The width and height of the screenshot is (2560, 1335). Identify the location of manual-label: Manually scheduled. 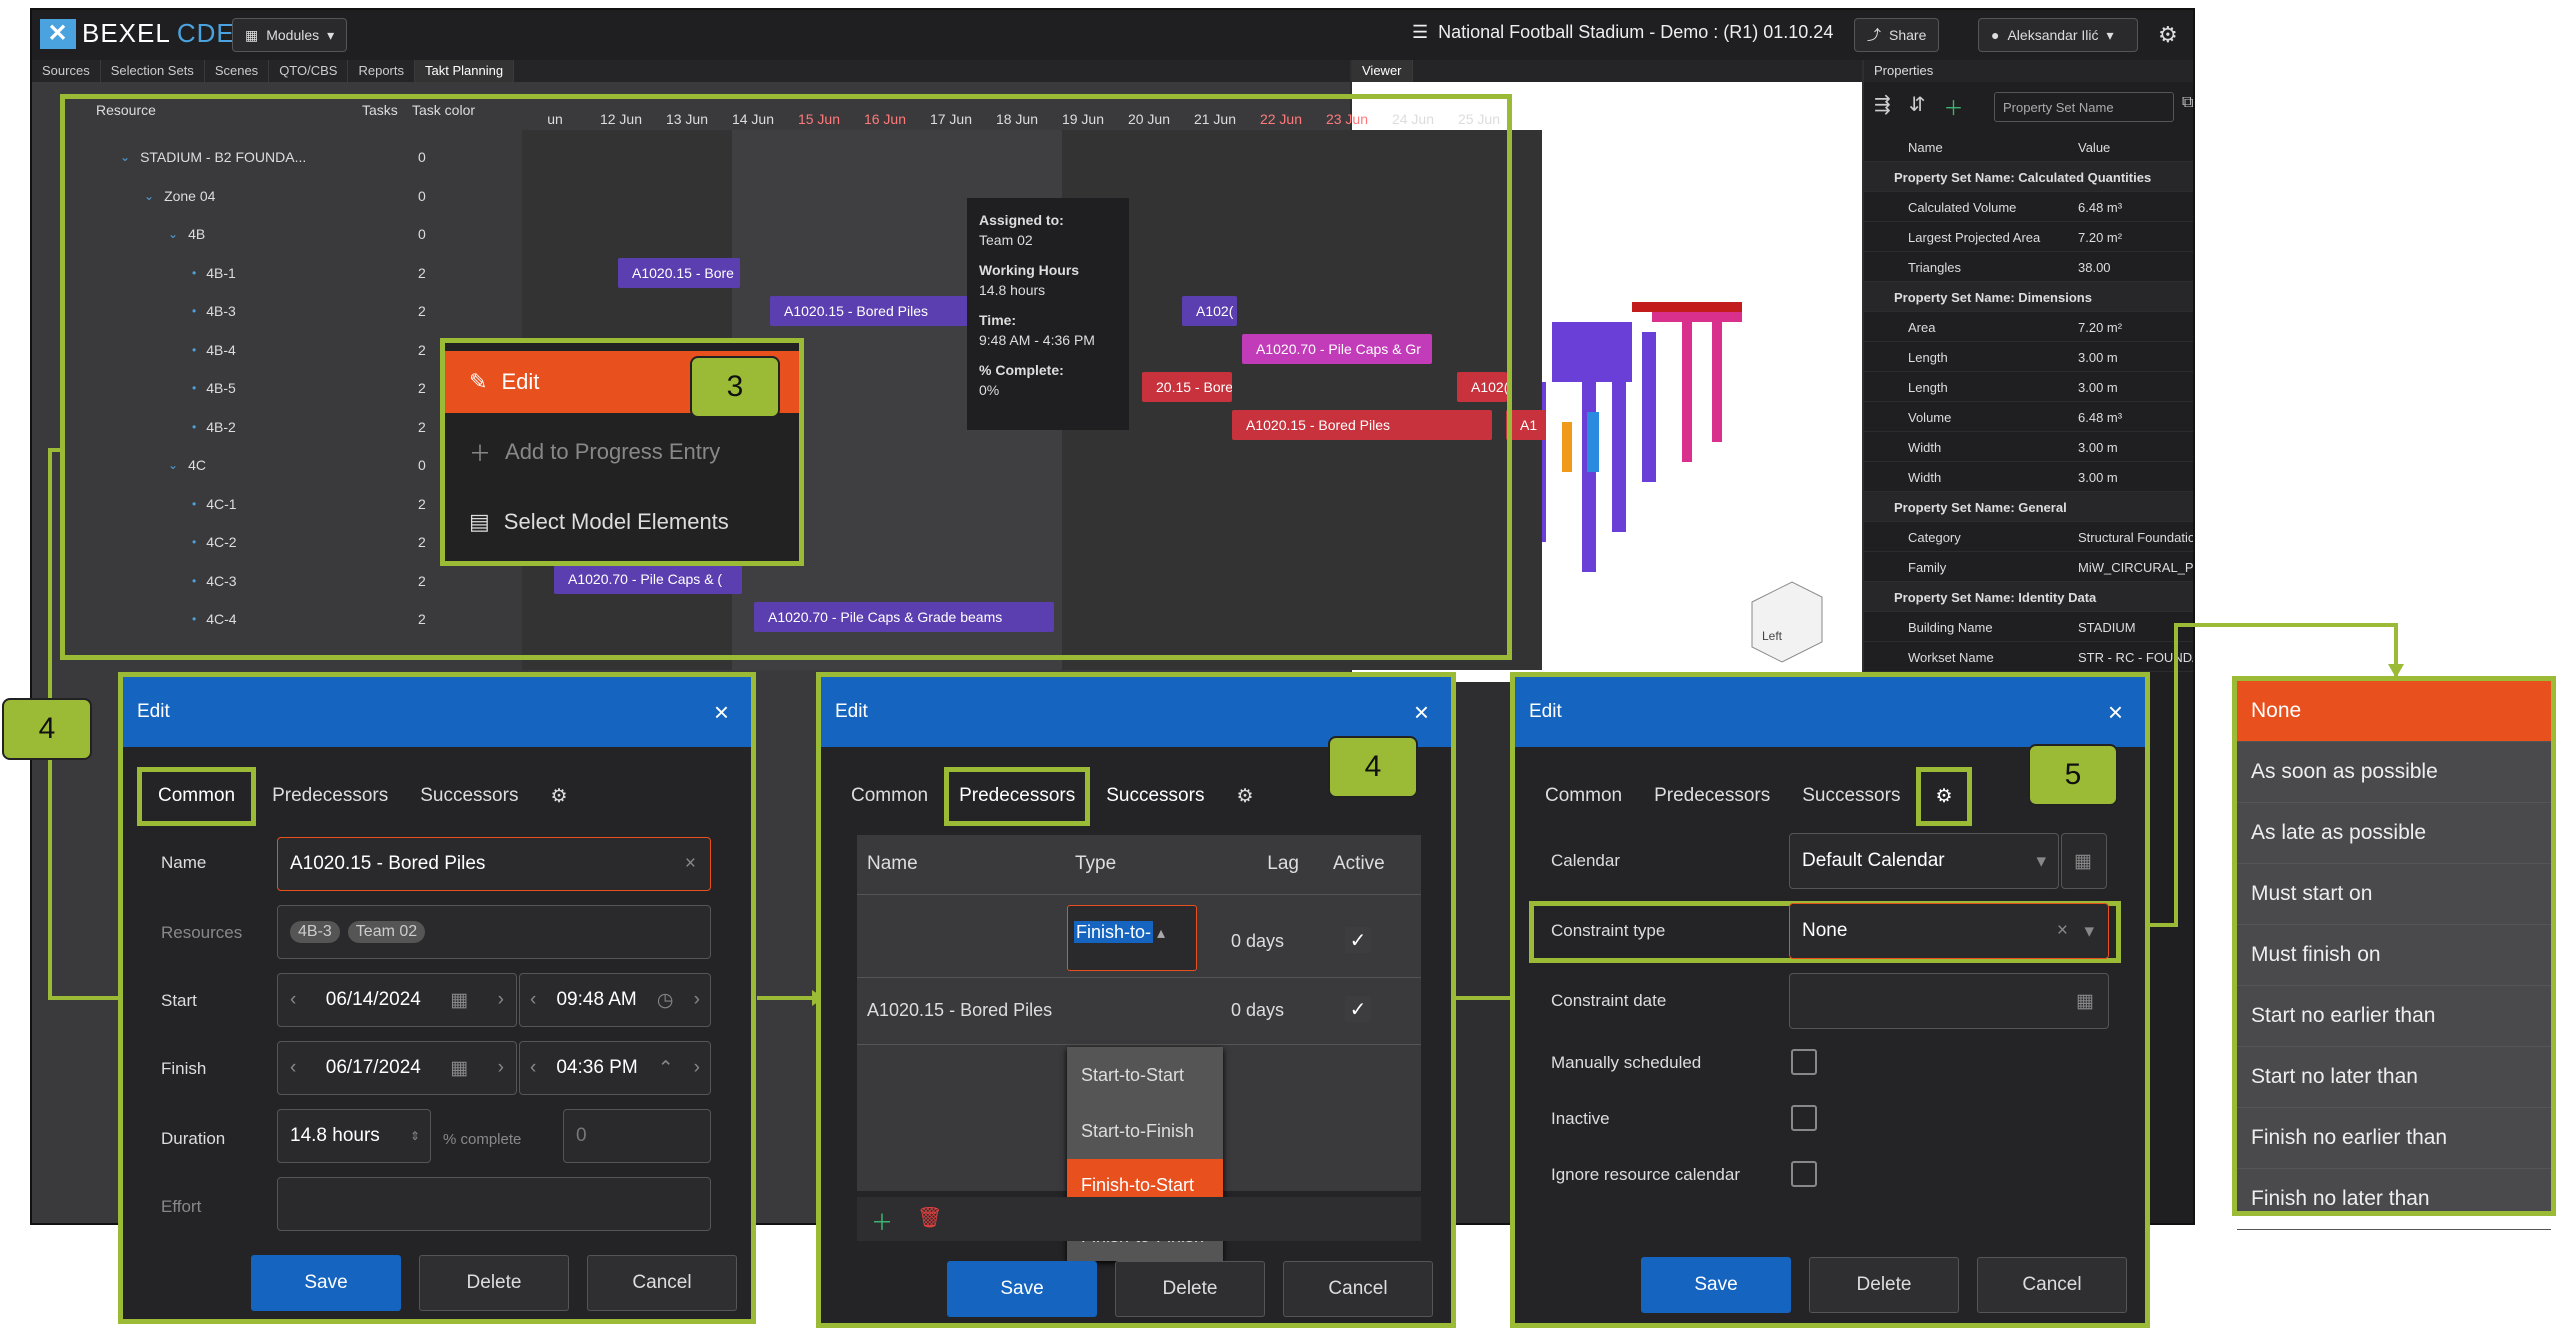
(1626, 1062).